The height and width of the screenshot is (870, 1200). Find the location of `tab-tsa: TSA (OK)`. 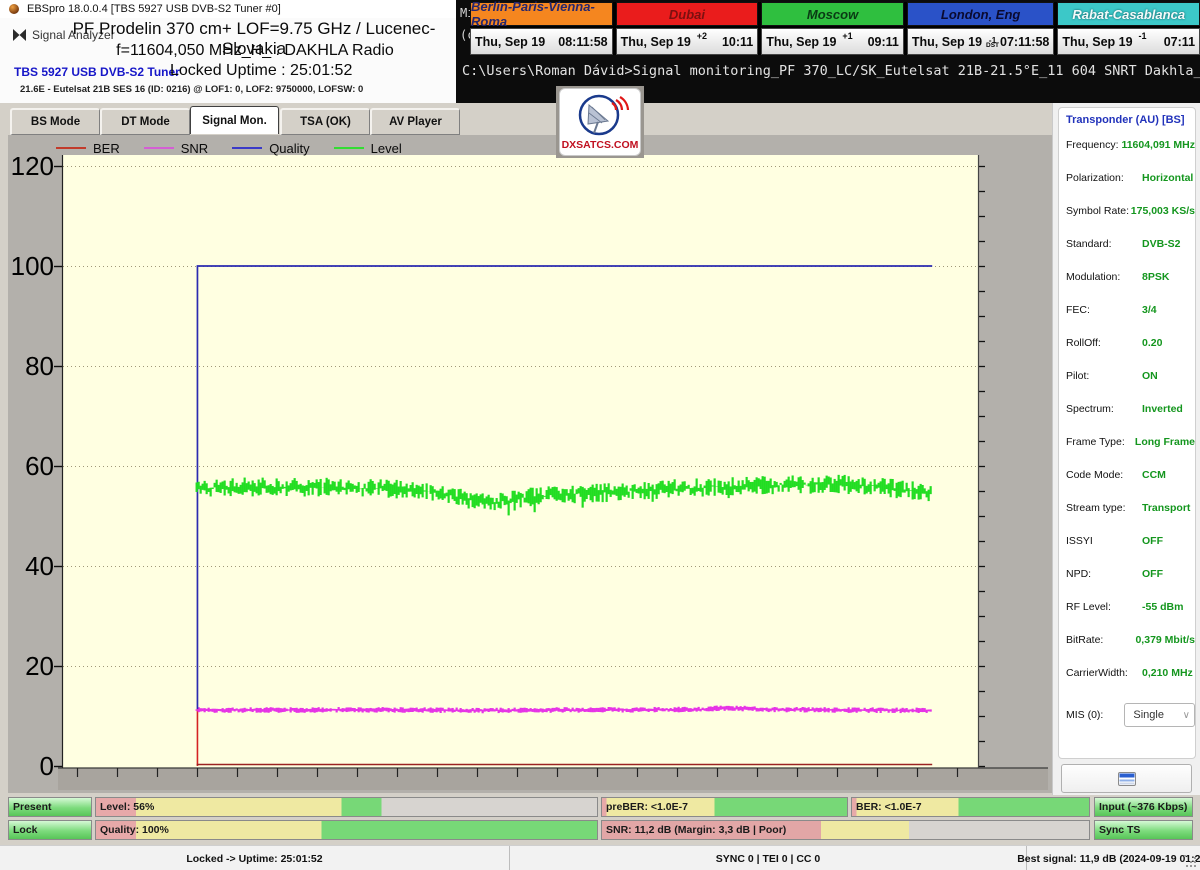

tab-tsa: TSA (OK) is located at coordinates (325, 121).